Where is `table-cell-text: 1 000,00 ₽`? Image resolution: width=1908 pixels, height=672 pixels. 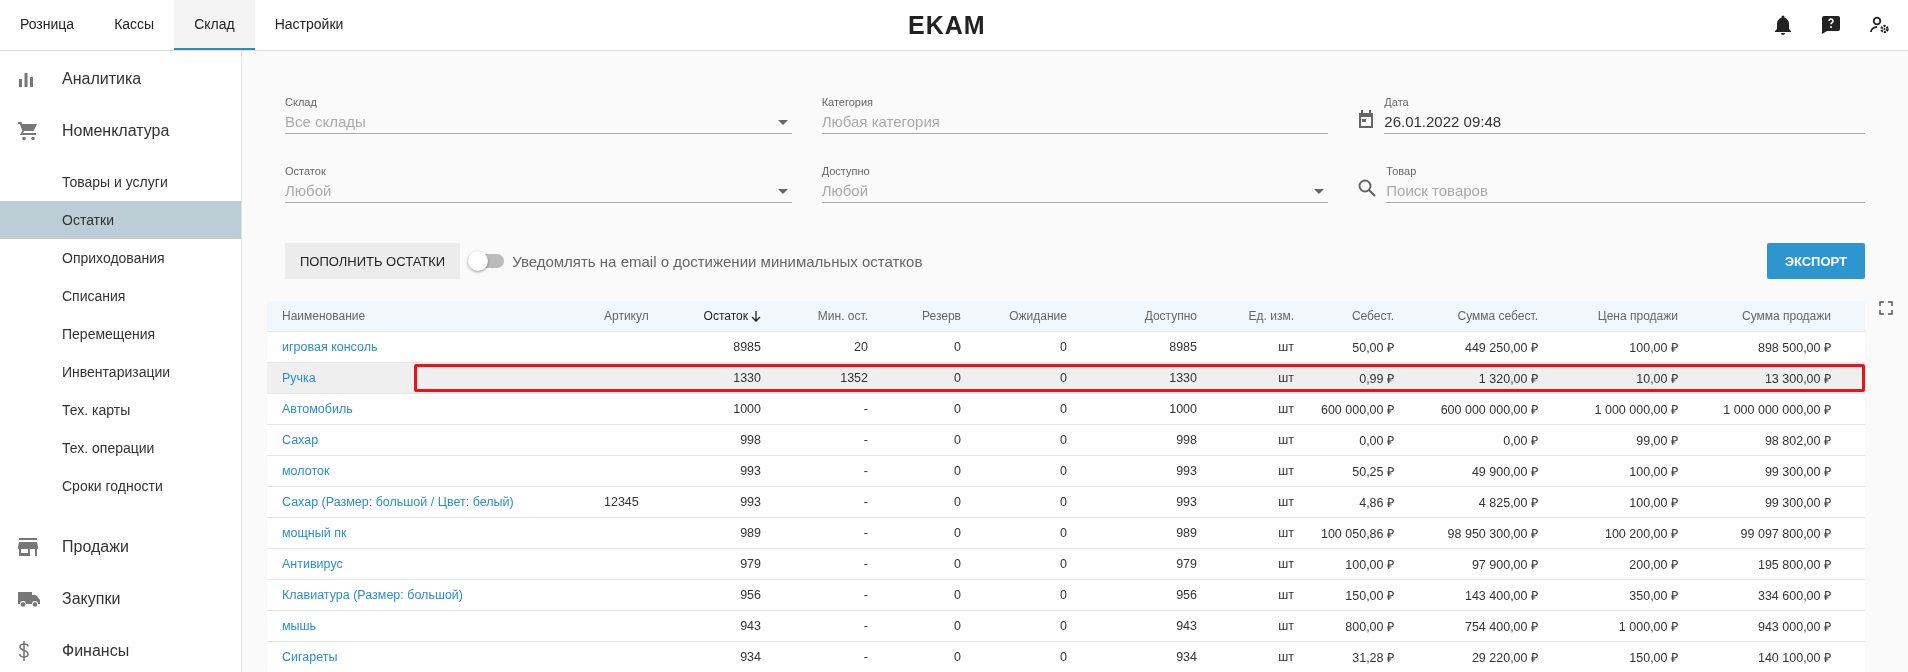
table-cell-text: 1 000,00 ₽ is located at coordinates (1647, 626).